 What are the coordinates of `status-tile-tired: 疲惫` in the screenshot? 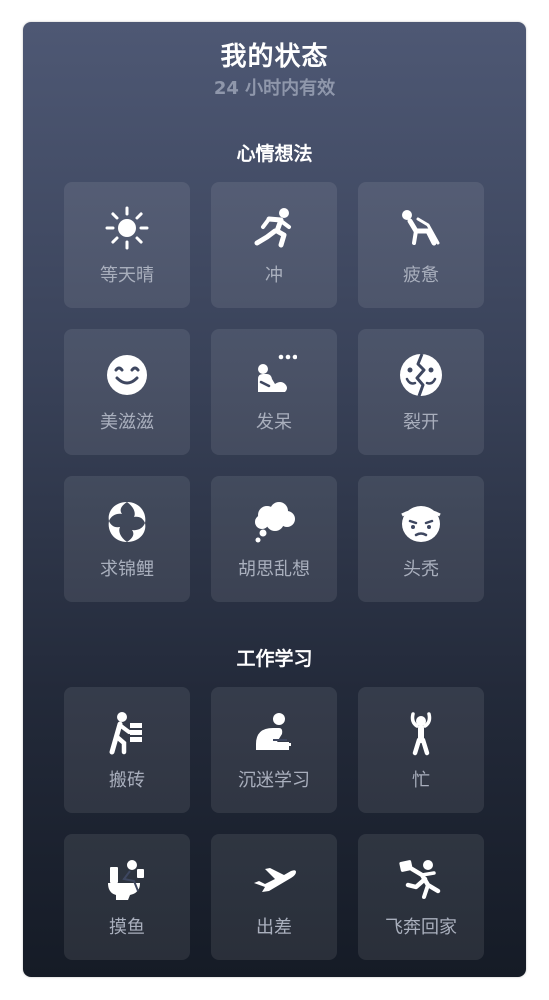 It's located at (421, 245).